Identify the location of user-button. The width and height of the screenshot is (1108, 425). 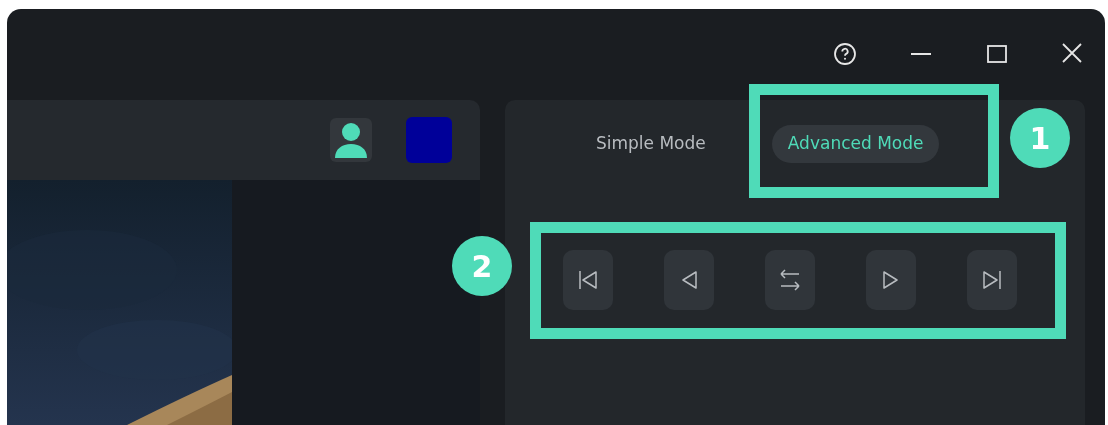
(351, 140).